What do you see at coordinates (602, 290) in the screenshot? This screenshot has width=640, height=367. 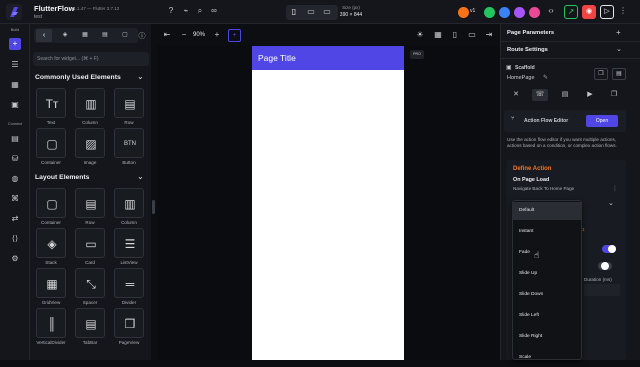 I see `duration-input` at bounding box center [602, 290].